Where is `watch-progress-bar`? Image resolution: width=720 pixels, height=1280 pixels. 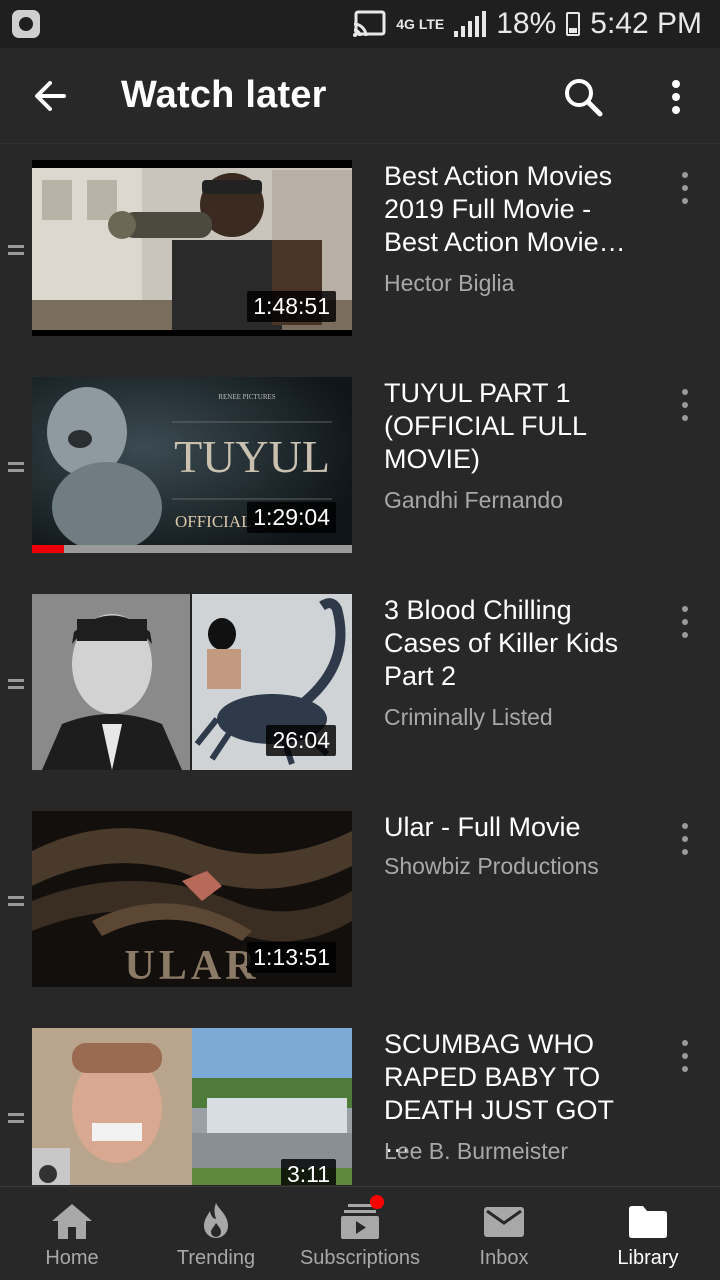
watch-progress-bar is located at coordinates (192, 549).